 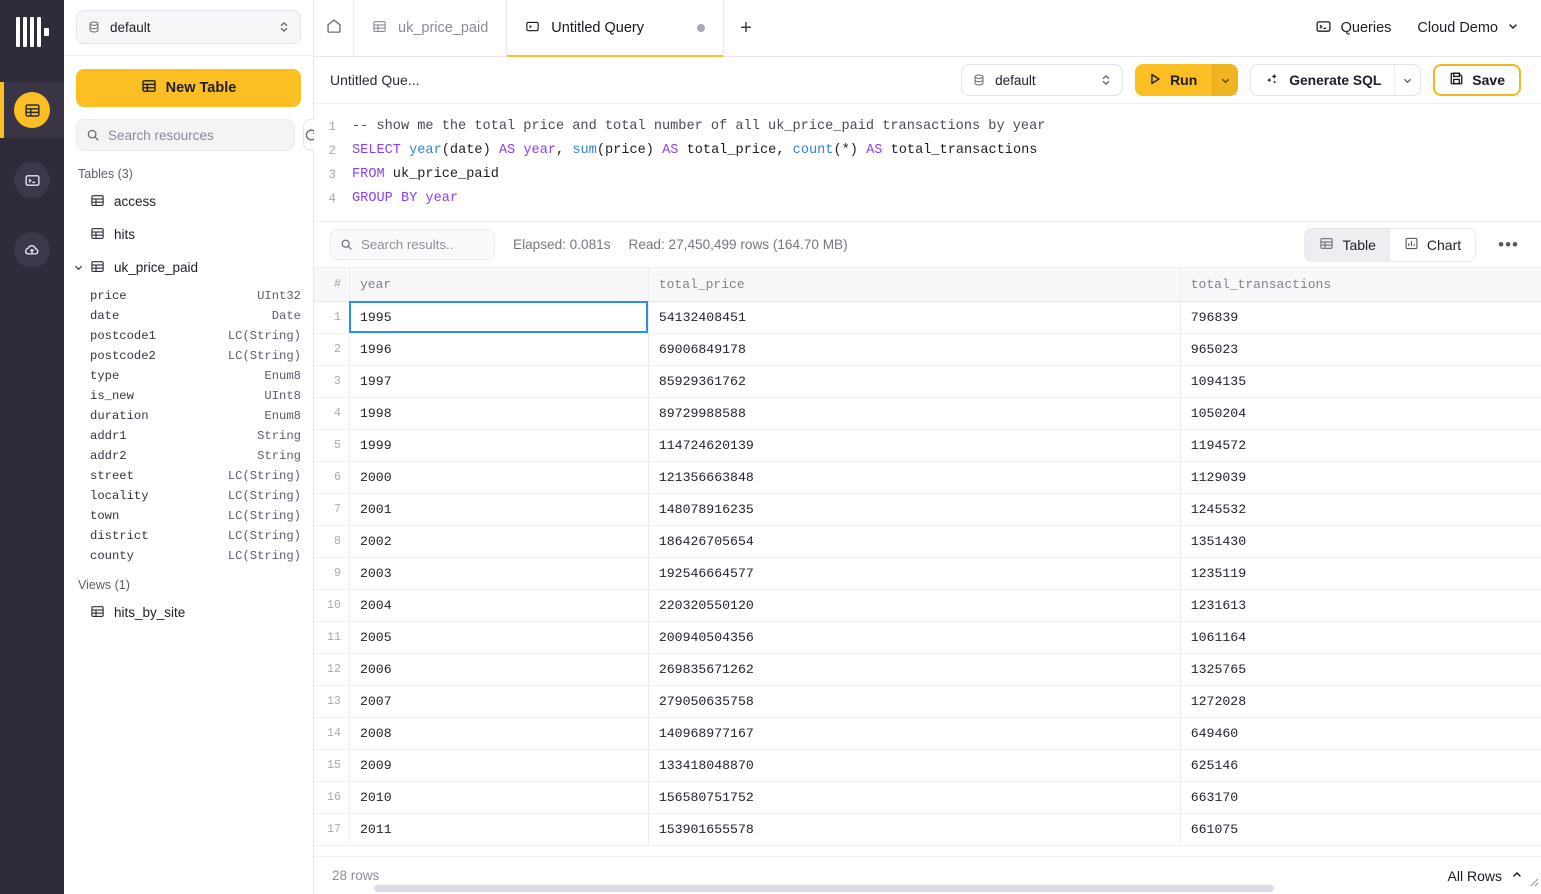 I want to click on resize-grip-icon, so click(x=1533, y=883).